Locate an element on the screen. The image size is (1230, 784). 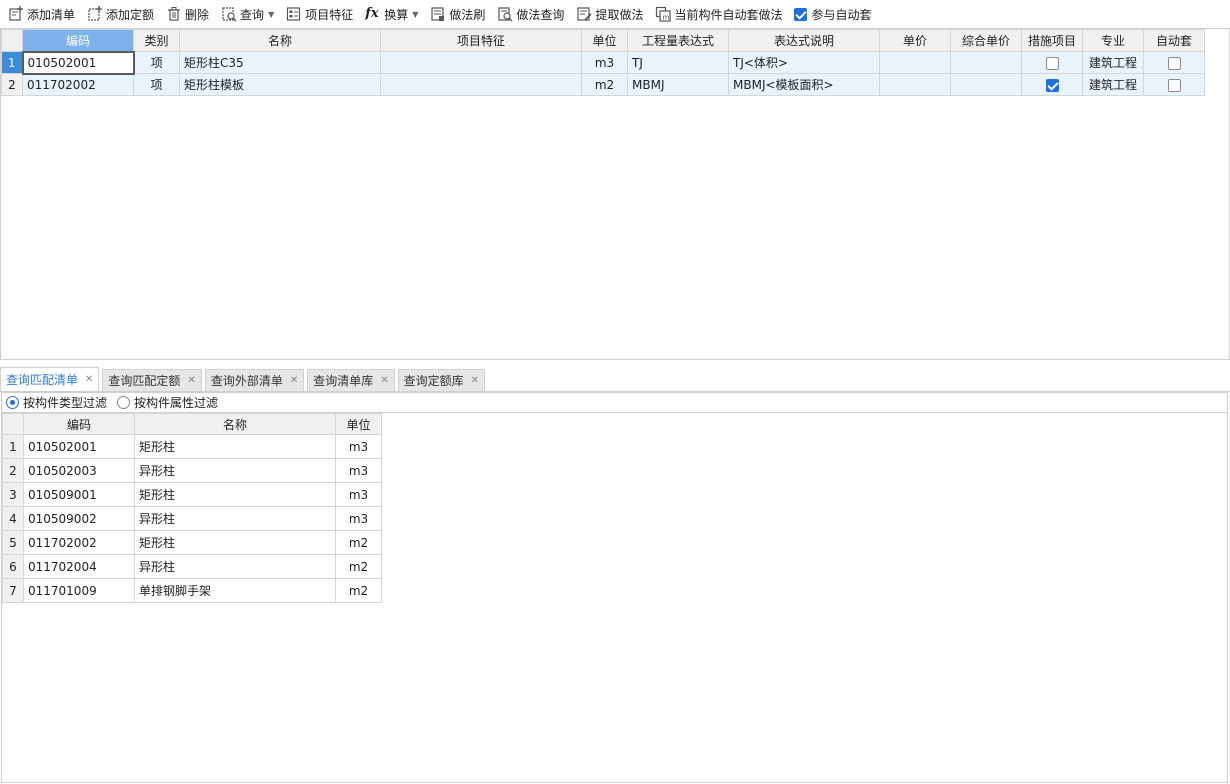
header-expr-desc: 表达式说明 is located at coordinates (804, 40).